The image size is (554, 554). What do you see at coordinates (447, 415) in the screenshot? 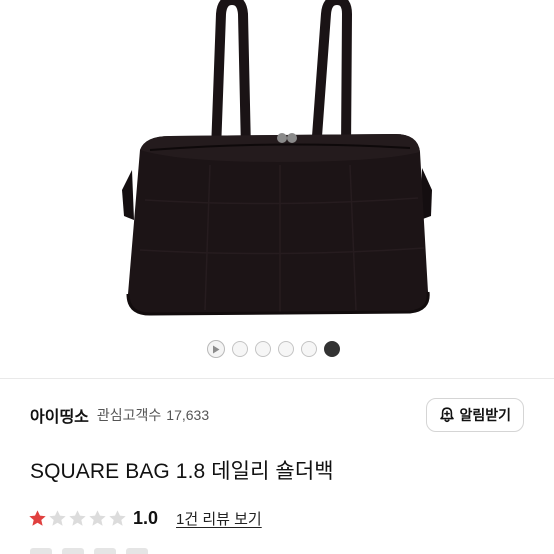
I see `bell-plus-icon` at bounding box center [447, 415].